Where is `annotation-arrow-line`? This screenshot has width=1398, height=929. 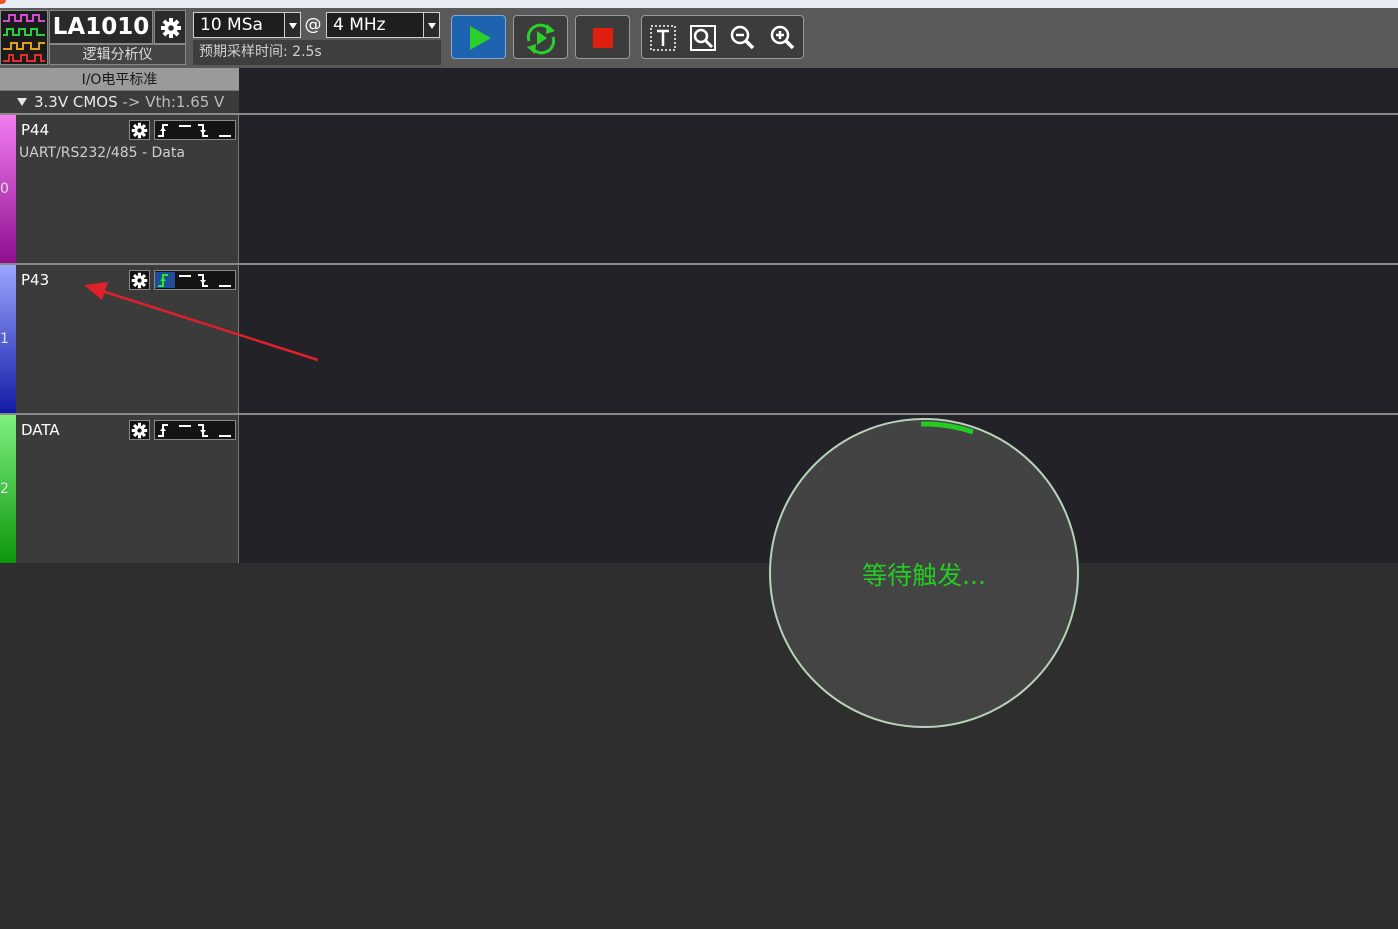 annotation-arrow-line is located at coordinates (210, 325).